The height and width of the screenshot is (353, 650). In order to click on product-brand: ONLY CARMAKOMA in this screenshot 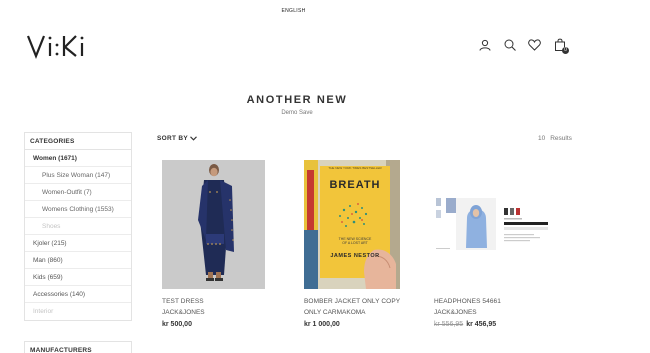, I will do `click(335, 312)`.